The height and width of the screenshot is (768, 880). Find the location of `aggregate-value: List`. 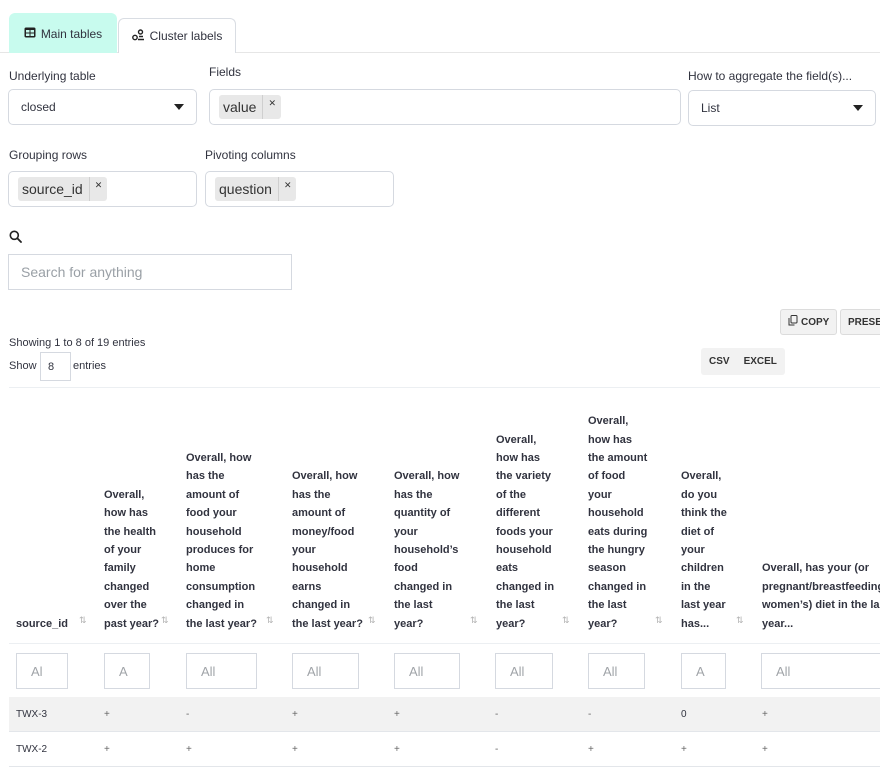

aggregate-value: List is located at coordinates (710, 108).